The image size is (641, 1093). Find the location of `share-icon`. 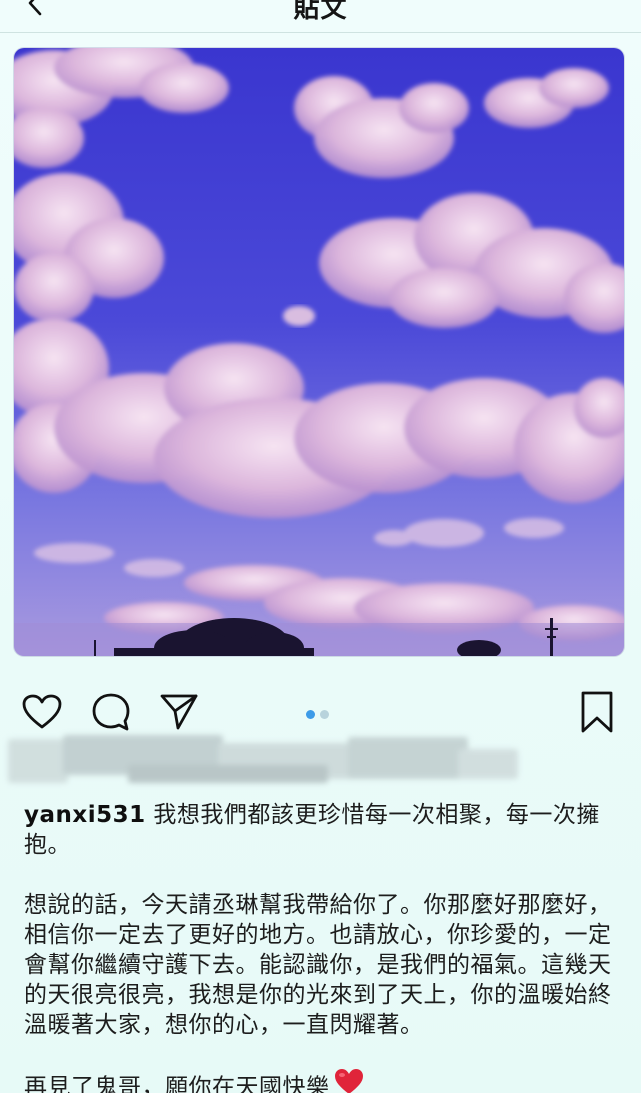

share-icon is located at coordinates (179, 712).